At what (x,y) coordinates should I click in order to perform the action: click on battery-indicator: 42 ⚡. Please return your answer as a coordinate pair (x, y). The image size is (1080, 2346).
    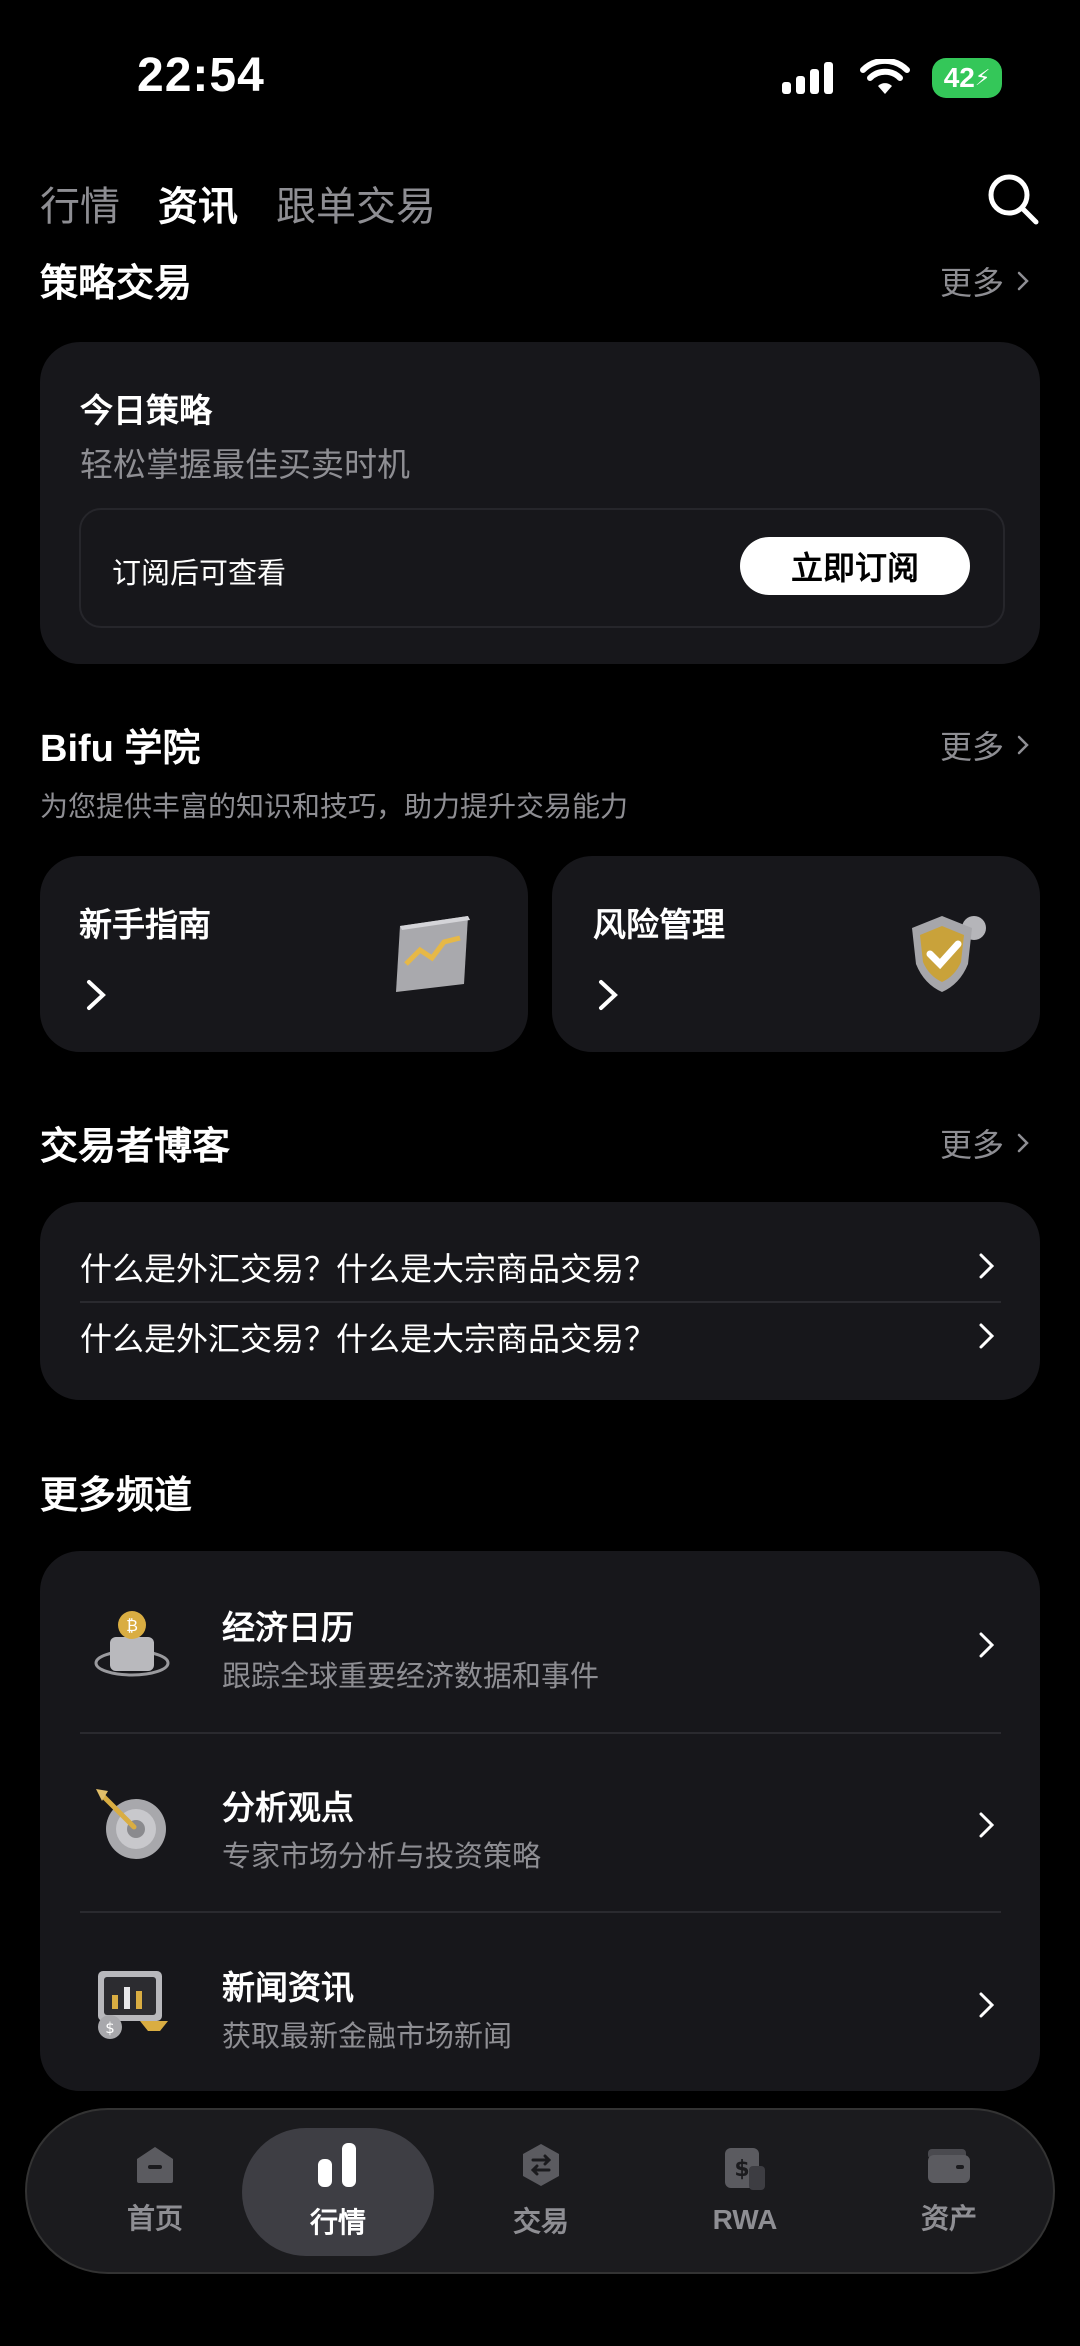
    Looking at the image, I should click on (967, 78).